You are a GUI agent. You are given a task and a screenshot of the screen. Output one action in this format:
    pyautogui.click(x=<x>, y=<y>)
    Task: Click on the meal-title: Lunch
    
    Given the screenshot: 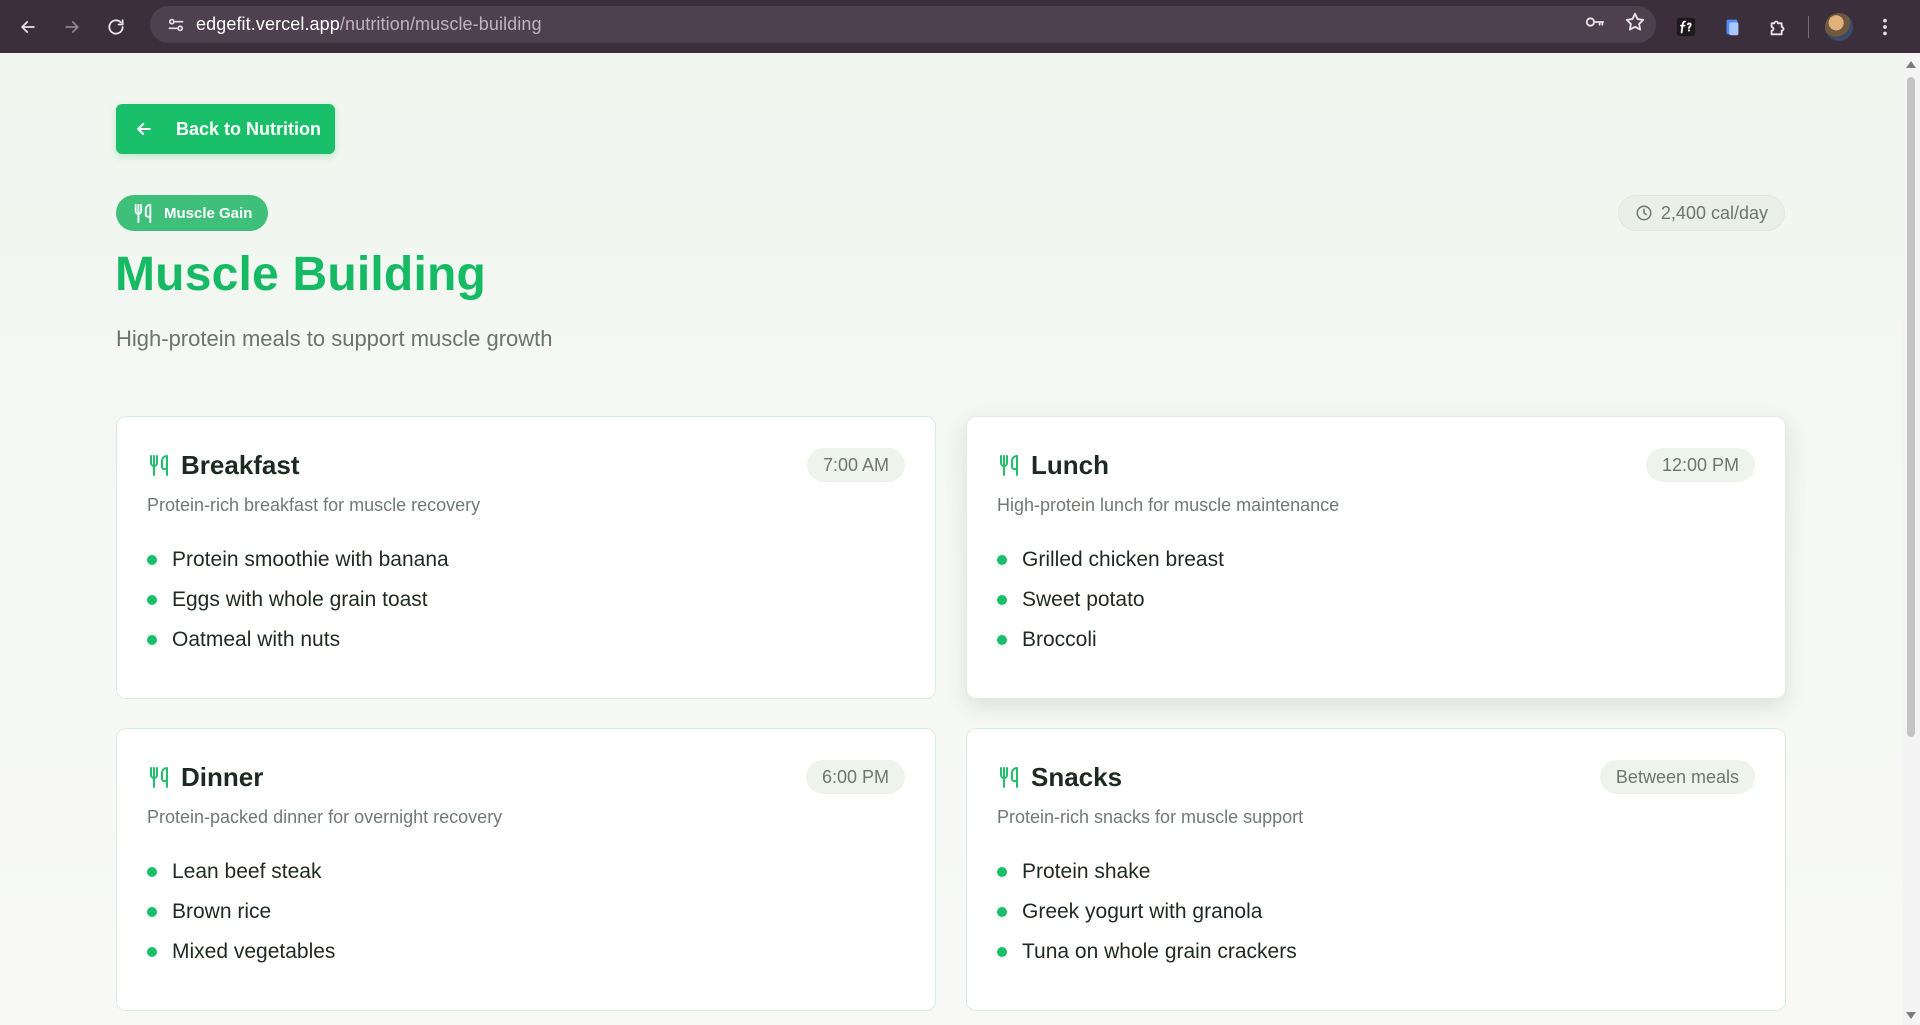 What is the action you would take?
    pyautogui.click(x=1070, y=464)
    